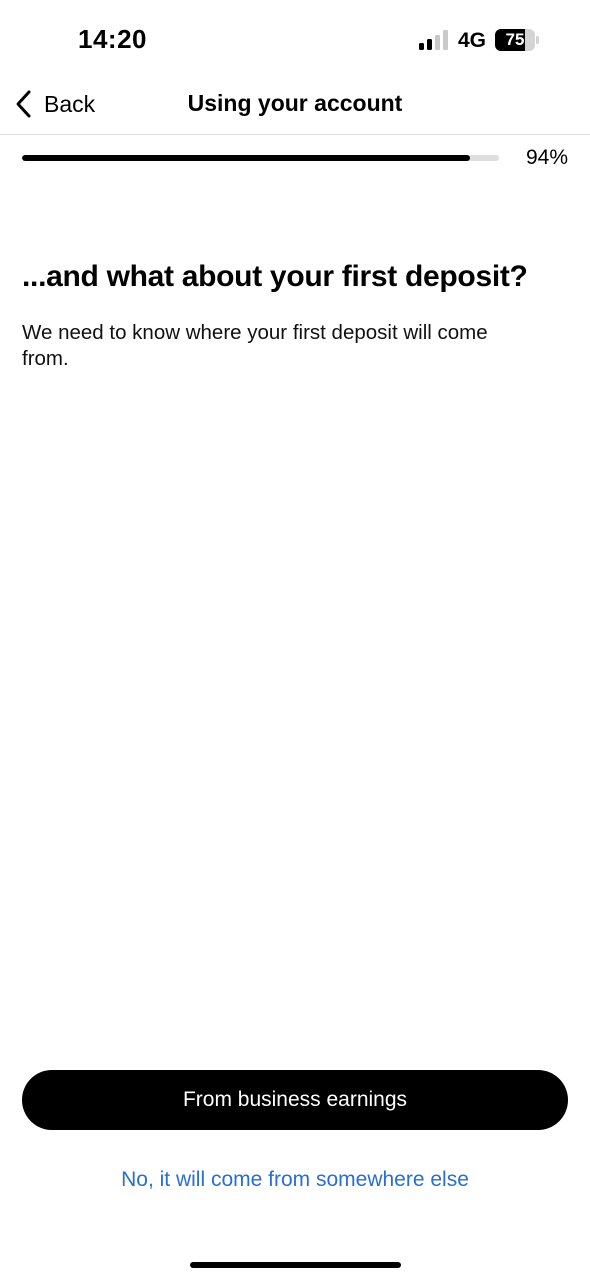 The height and width of the screenshot is (1280, 590). I want to click on nav-bar: Back Using your account, so click(295, 107).